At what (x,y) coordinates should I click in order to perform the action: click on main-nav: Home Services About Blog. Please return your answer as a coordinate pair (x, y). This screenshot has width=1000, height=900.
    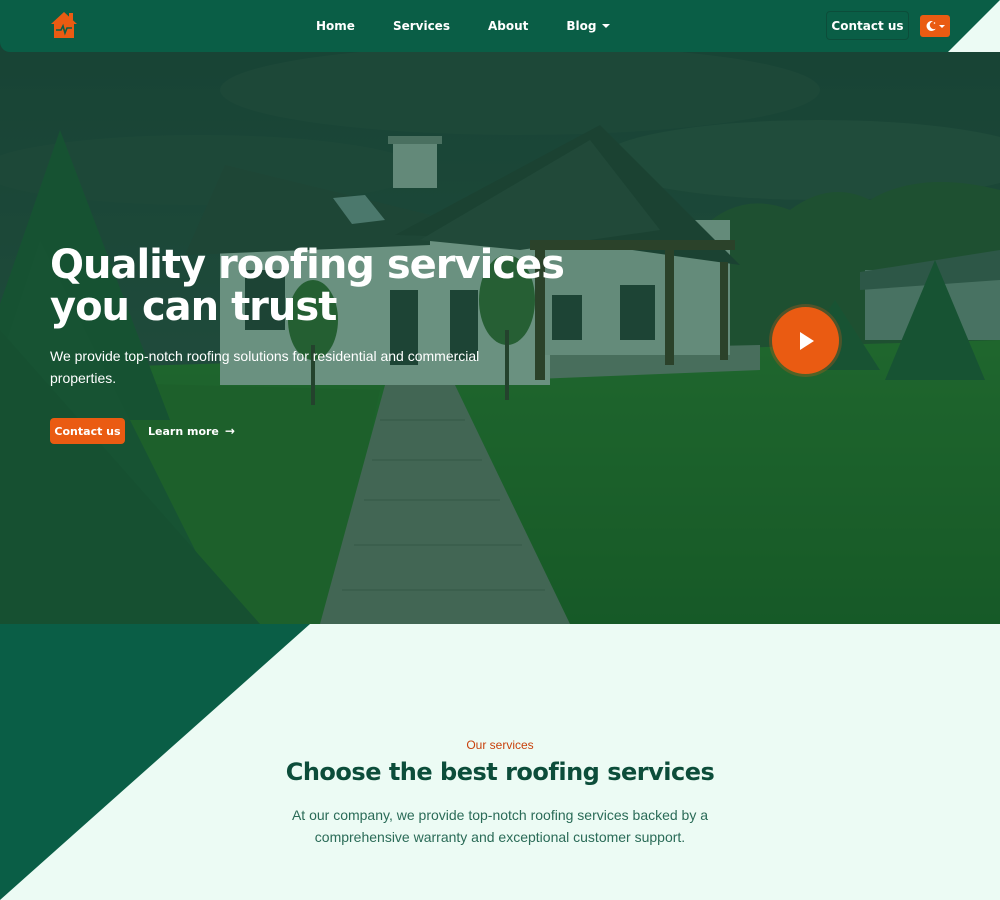
    Looking at the image, I should click on (482, 26).